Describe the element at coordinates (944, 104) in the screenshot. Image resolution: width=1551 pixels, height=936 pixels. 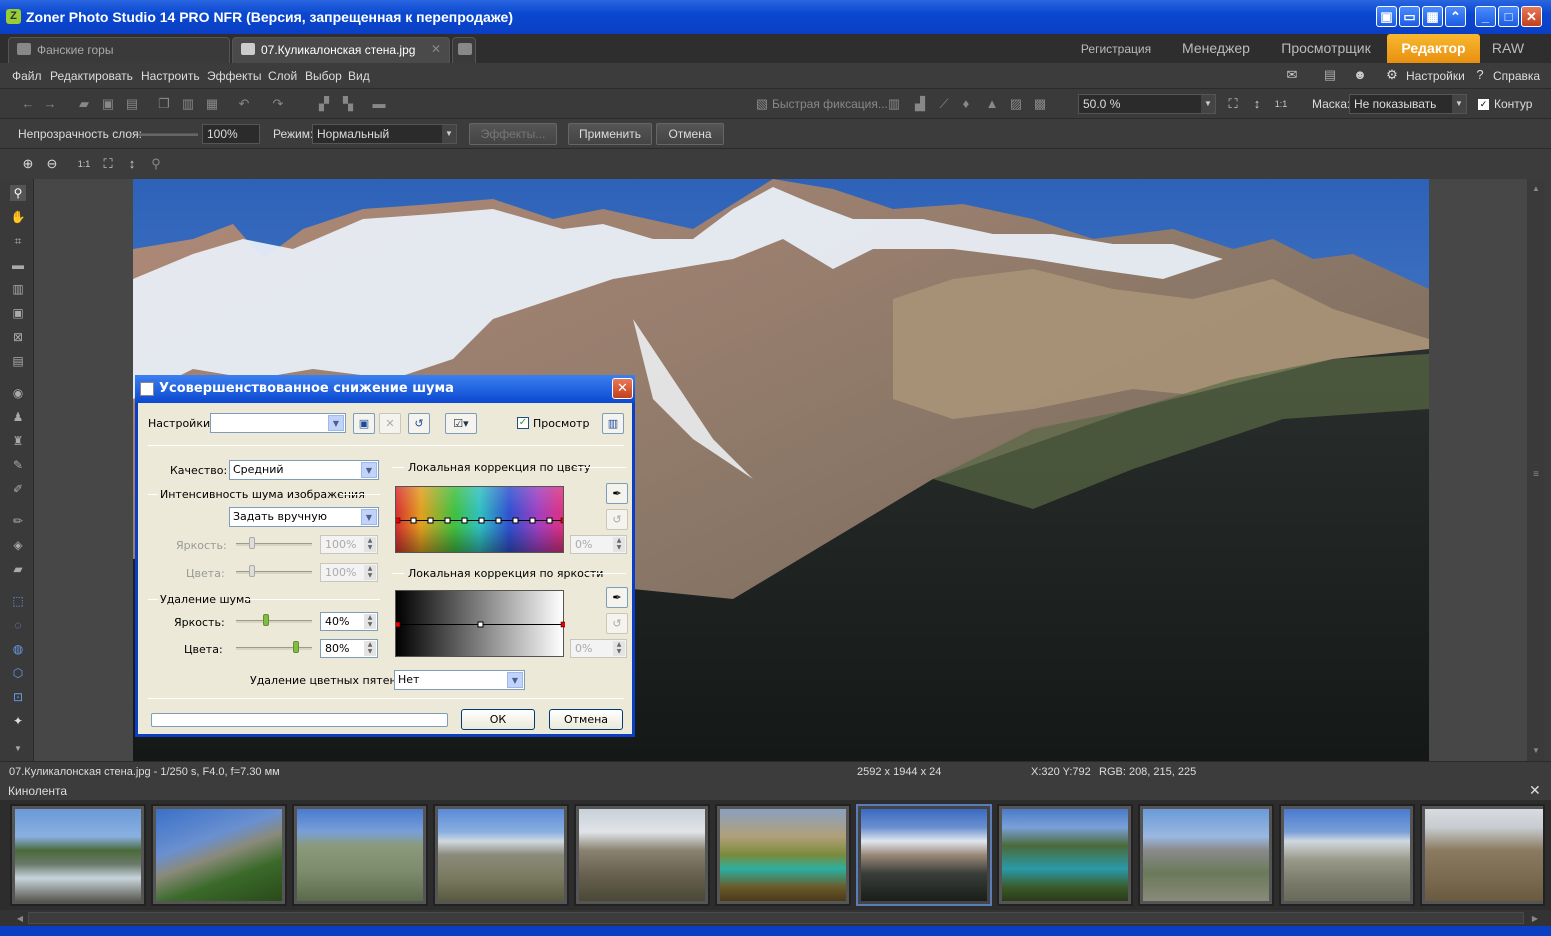
I see `curves-icon: ⟋` at that location.